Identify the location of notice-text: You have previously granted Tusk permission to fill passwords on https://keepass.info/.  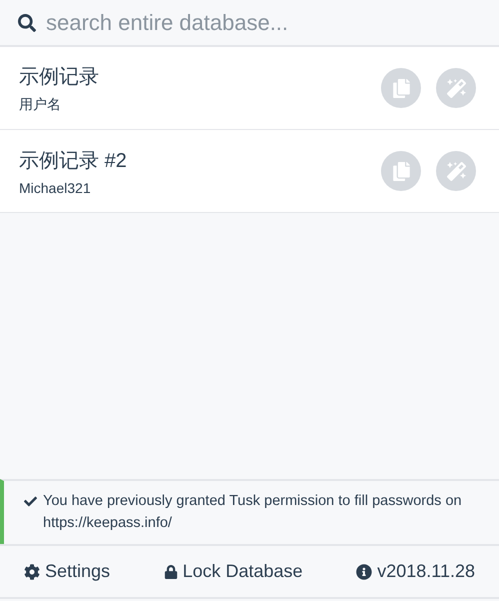
(253, 512).